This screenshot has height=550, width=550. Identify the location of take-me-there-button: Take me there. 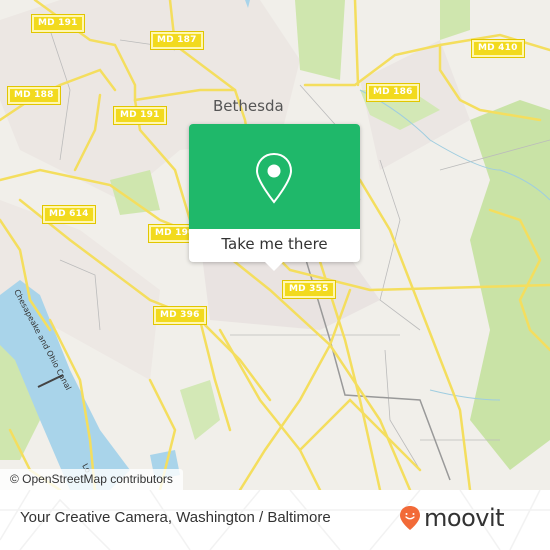
(274, 245).